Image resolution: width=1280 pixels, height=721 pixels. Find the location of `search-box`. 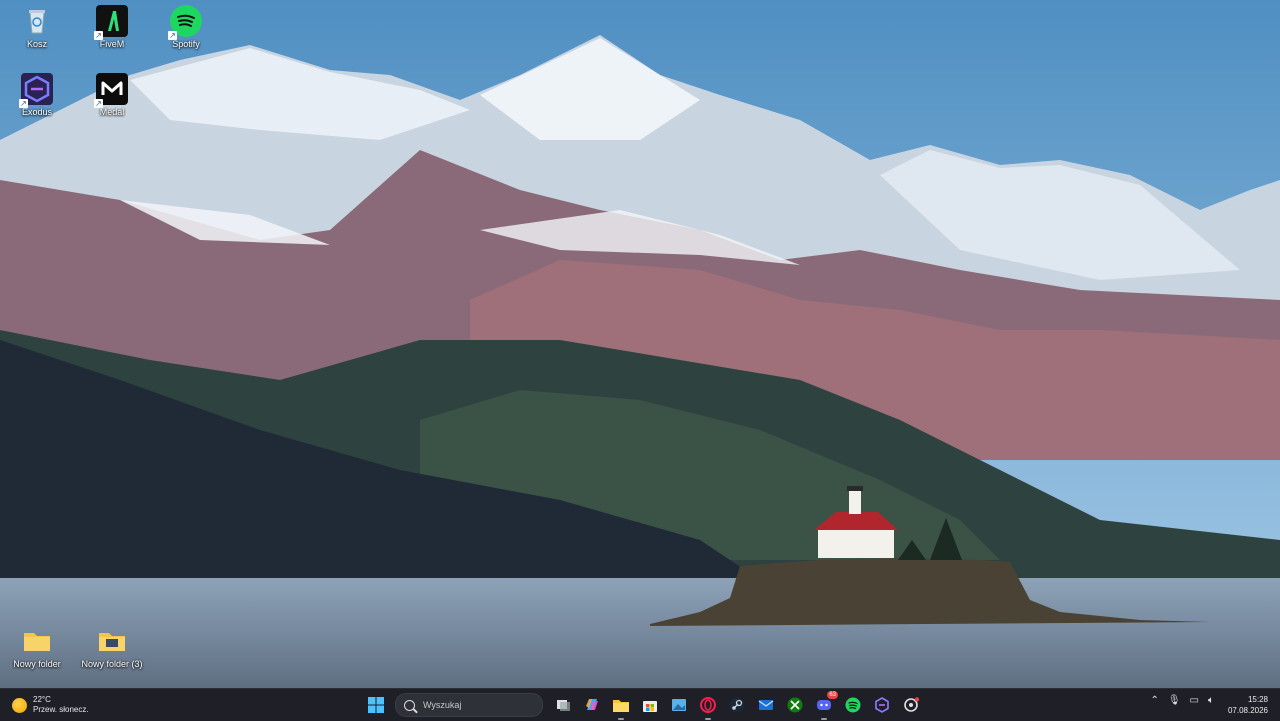

search-box is located at coordinates (469, 705).